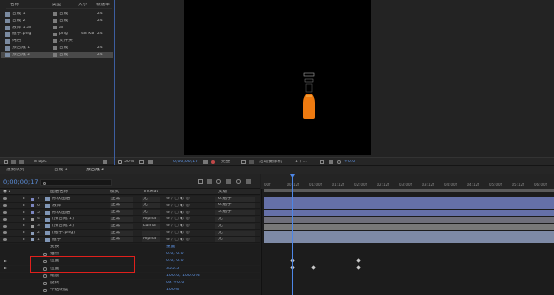 Image resolution: width=554 pixels, height=295 pixels. I want to click on layer-row: 6 液体 正常 无 ⊕ ∕ ▢ ◐ ◎ 6.瓶子, so click(130, 206).